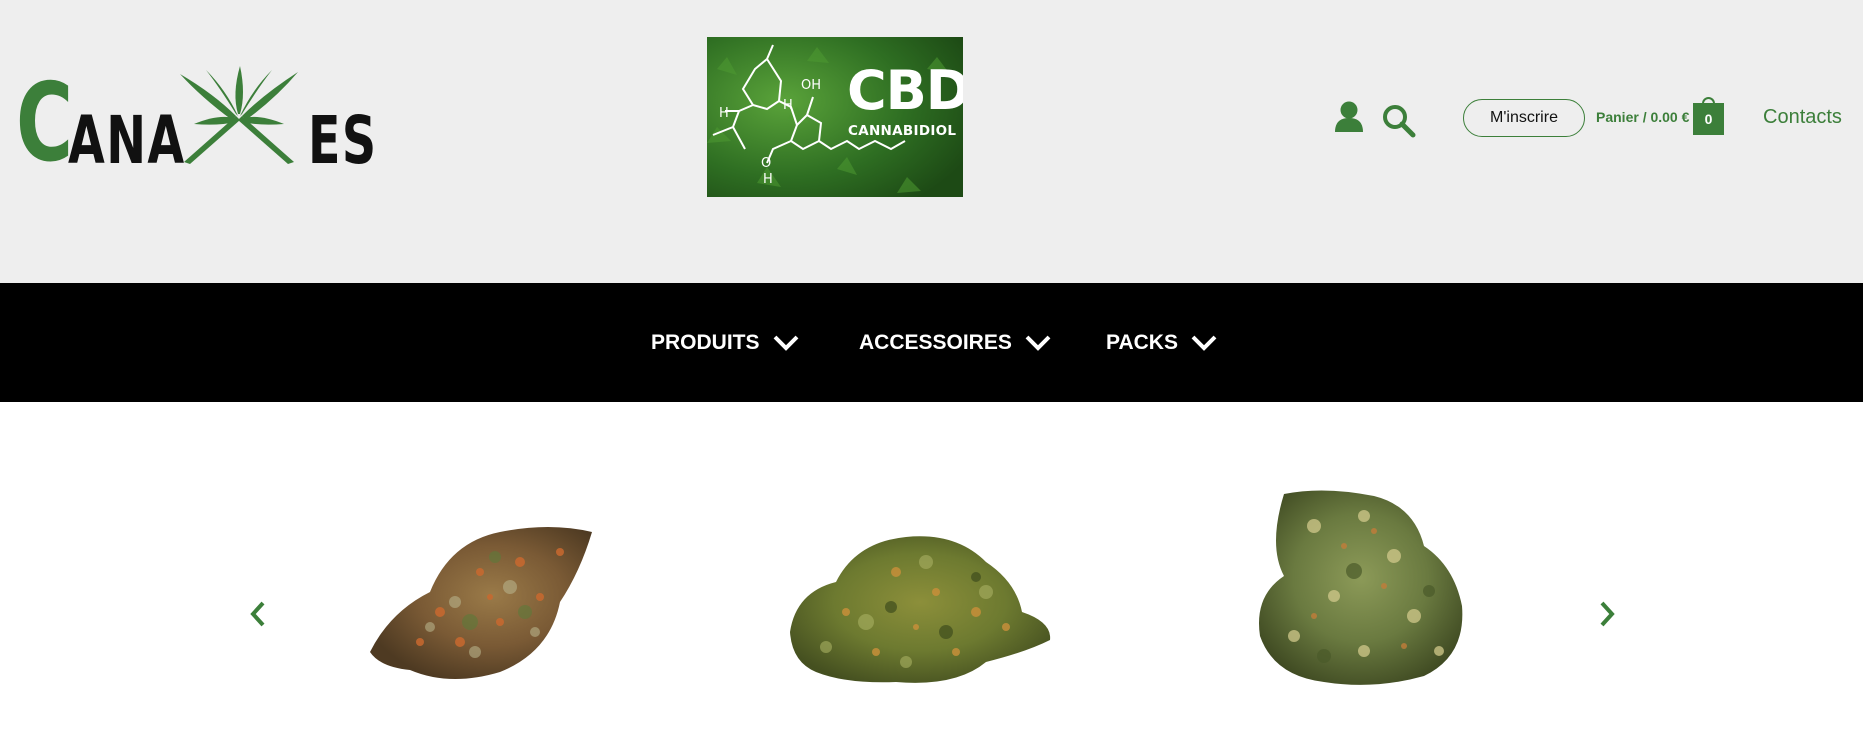  What do you see at coordinates (1642, 117) in the screenshot?
I see `cart-link: Panier / 0.00 €` at bounding box center [1642, 117].